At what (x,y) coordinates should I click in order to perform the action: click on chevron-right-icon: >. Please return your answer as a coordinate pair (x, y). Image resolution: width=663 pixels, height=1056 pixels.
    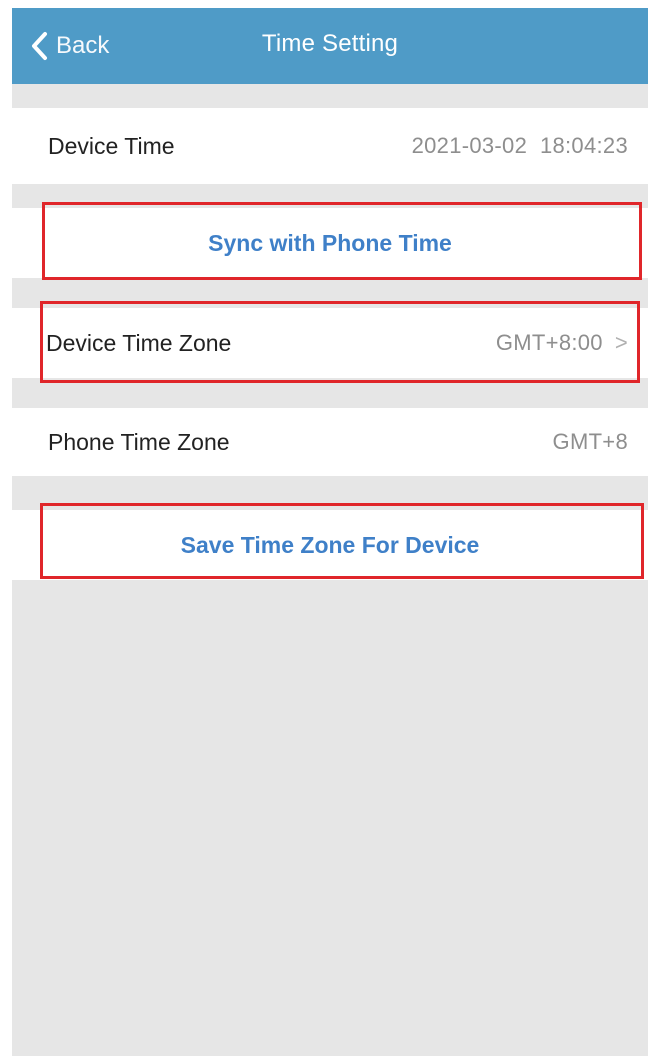
    Looking at the image, I should click on (621, 342).